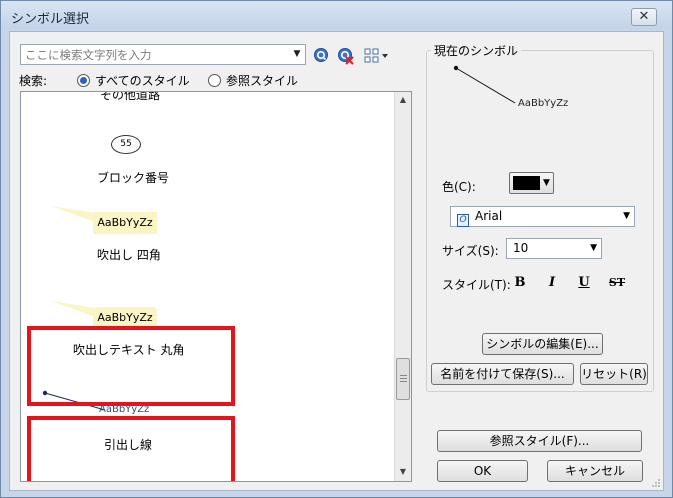 The image size is (673, 498). I want to click on font-dropdown-arrow: ▼, so click(626, 216).